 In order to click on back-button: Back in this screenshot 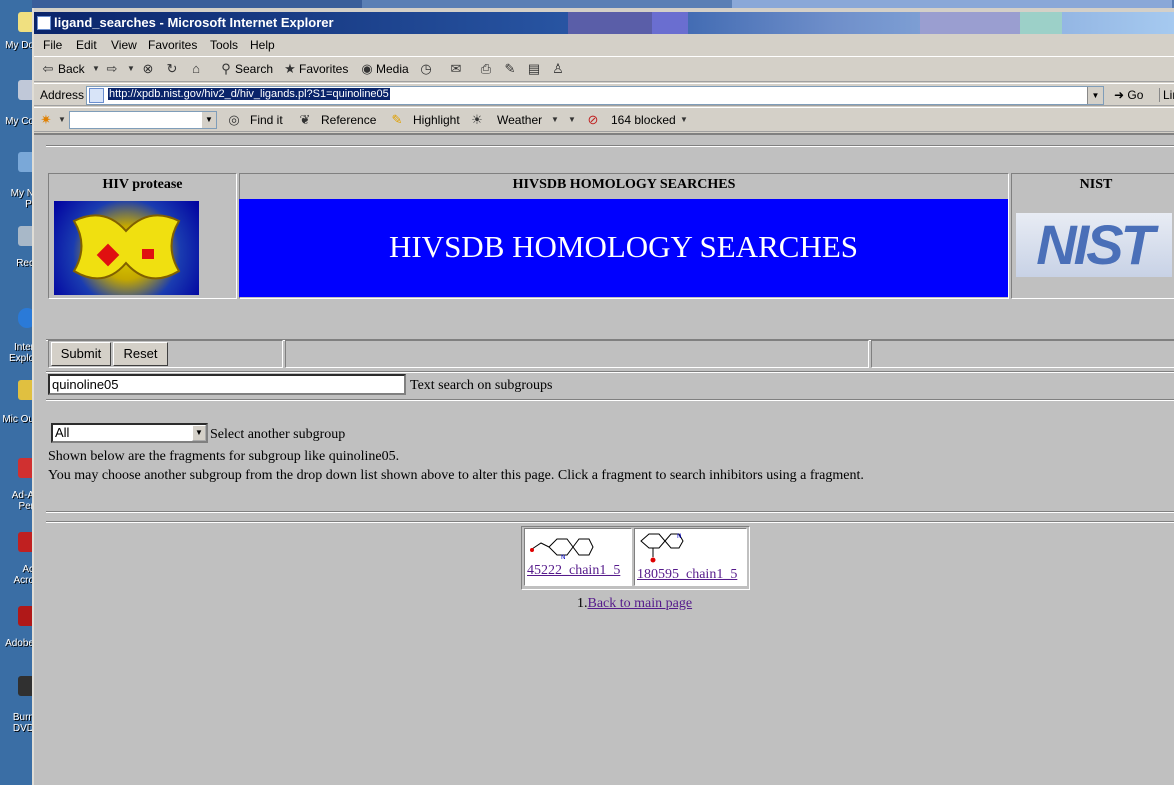, I will do `click(71, 69)`.